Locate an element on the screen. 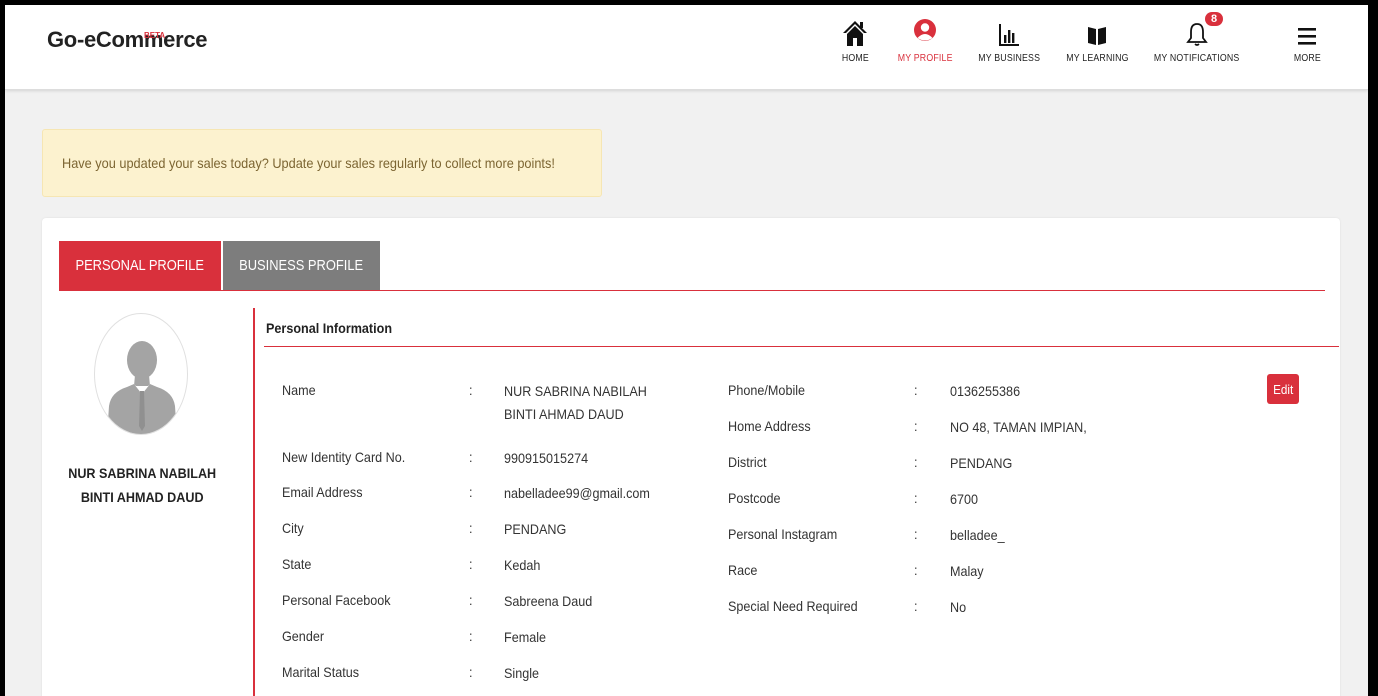 Image resolution: width=1378 pixels, height=696 pixels. book-icon is located at coordinates (1097, 30).